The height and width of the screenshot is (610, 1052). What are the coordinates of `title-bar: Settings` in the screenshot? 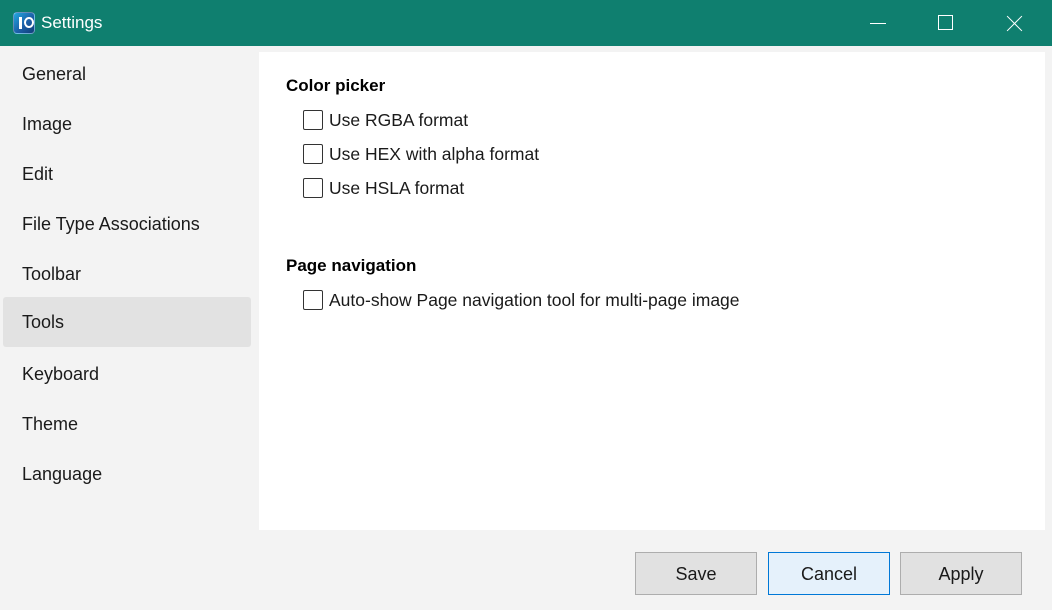 It's located at (526, 23).